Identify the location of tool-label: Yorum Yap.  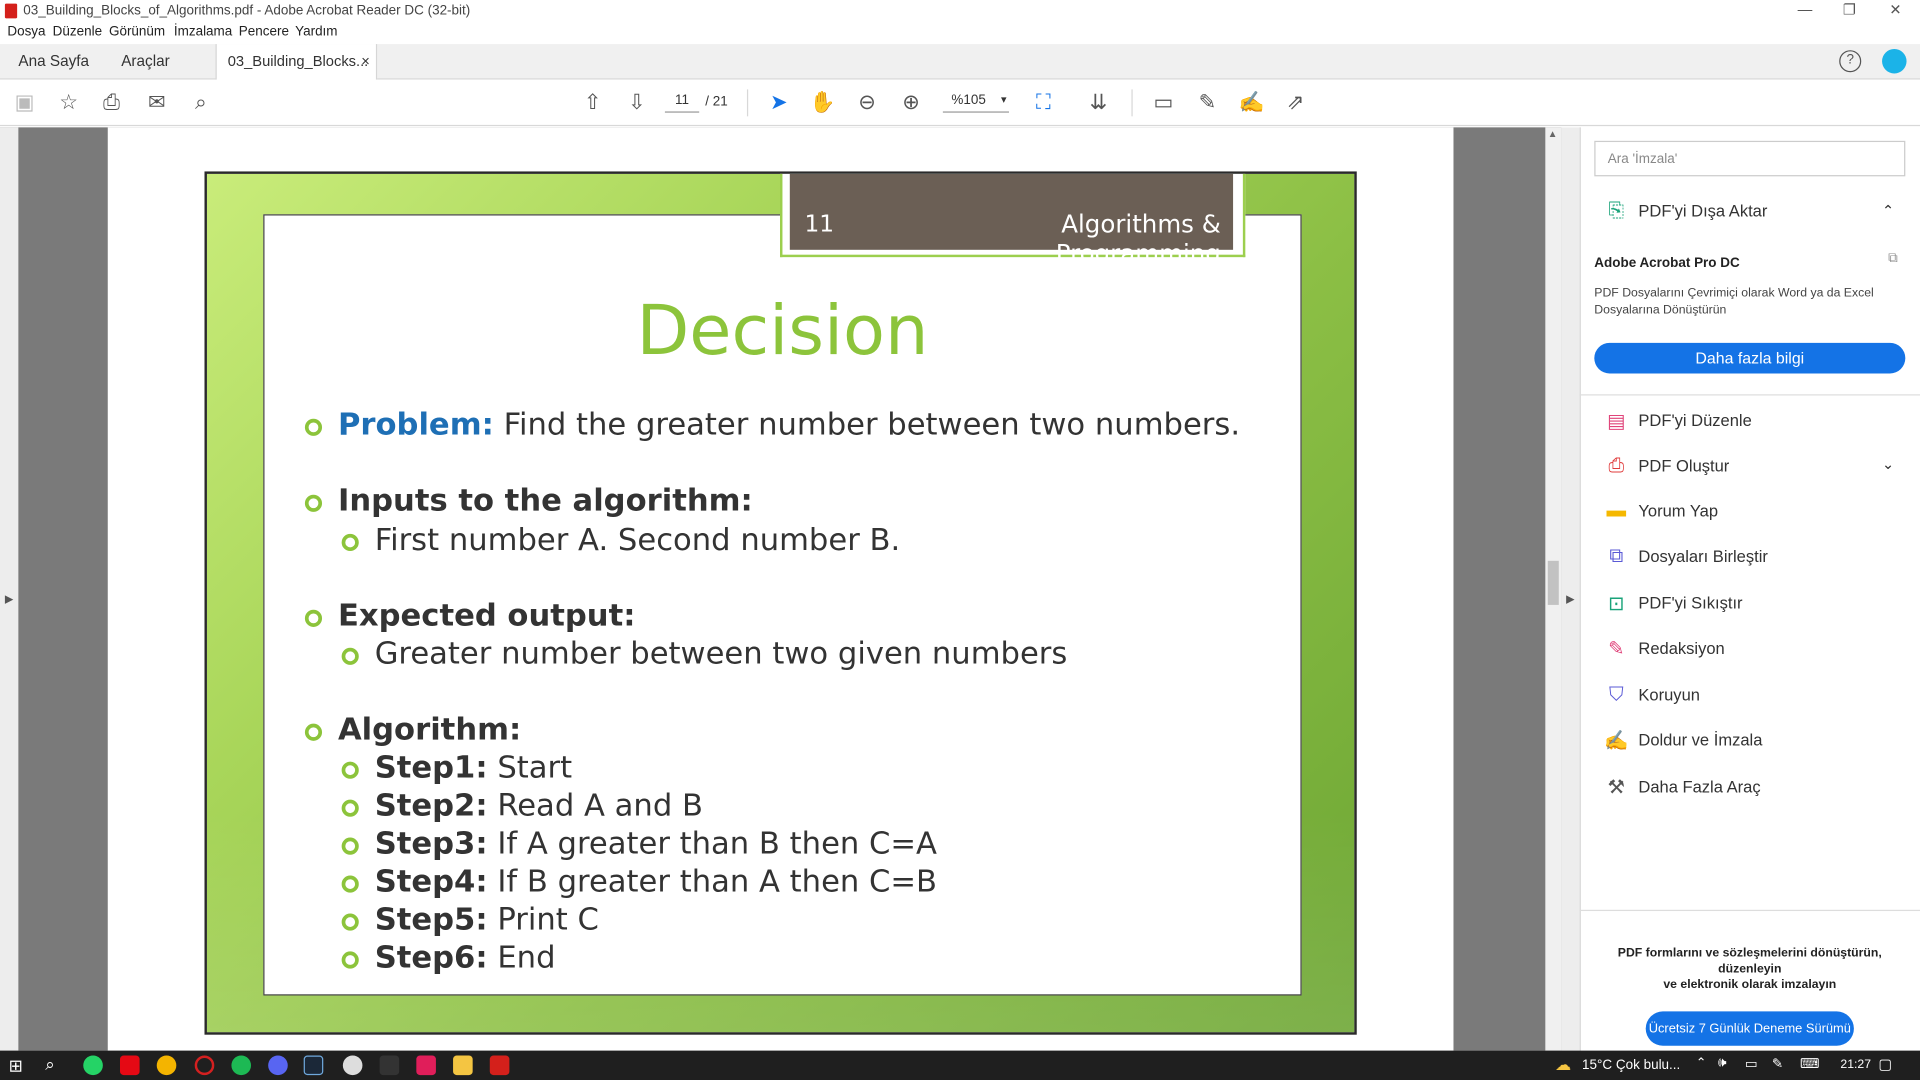
(1678, 511).